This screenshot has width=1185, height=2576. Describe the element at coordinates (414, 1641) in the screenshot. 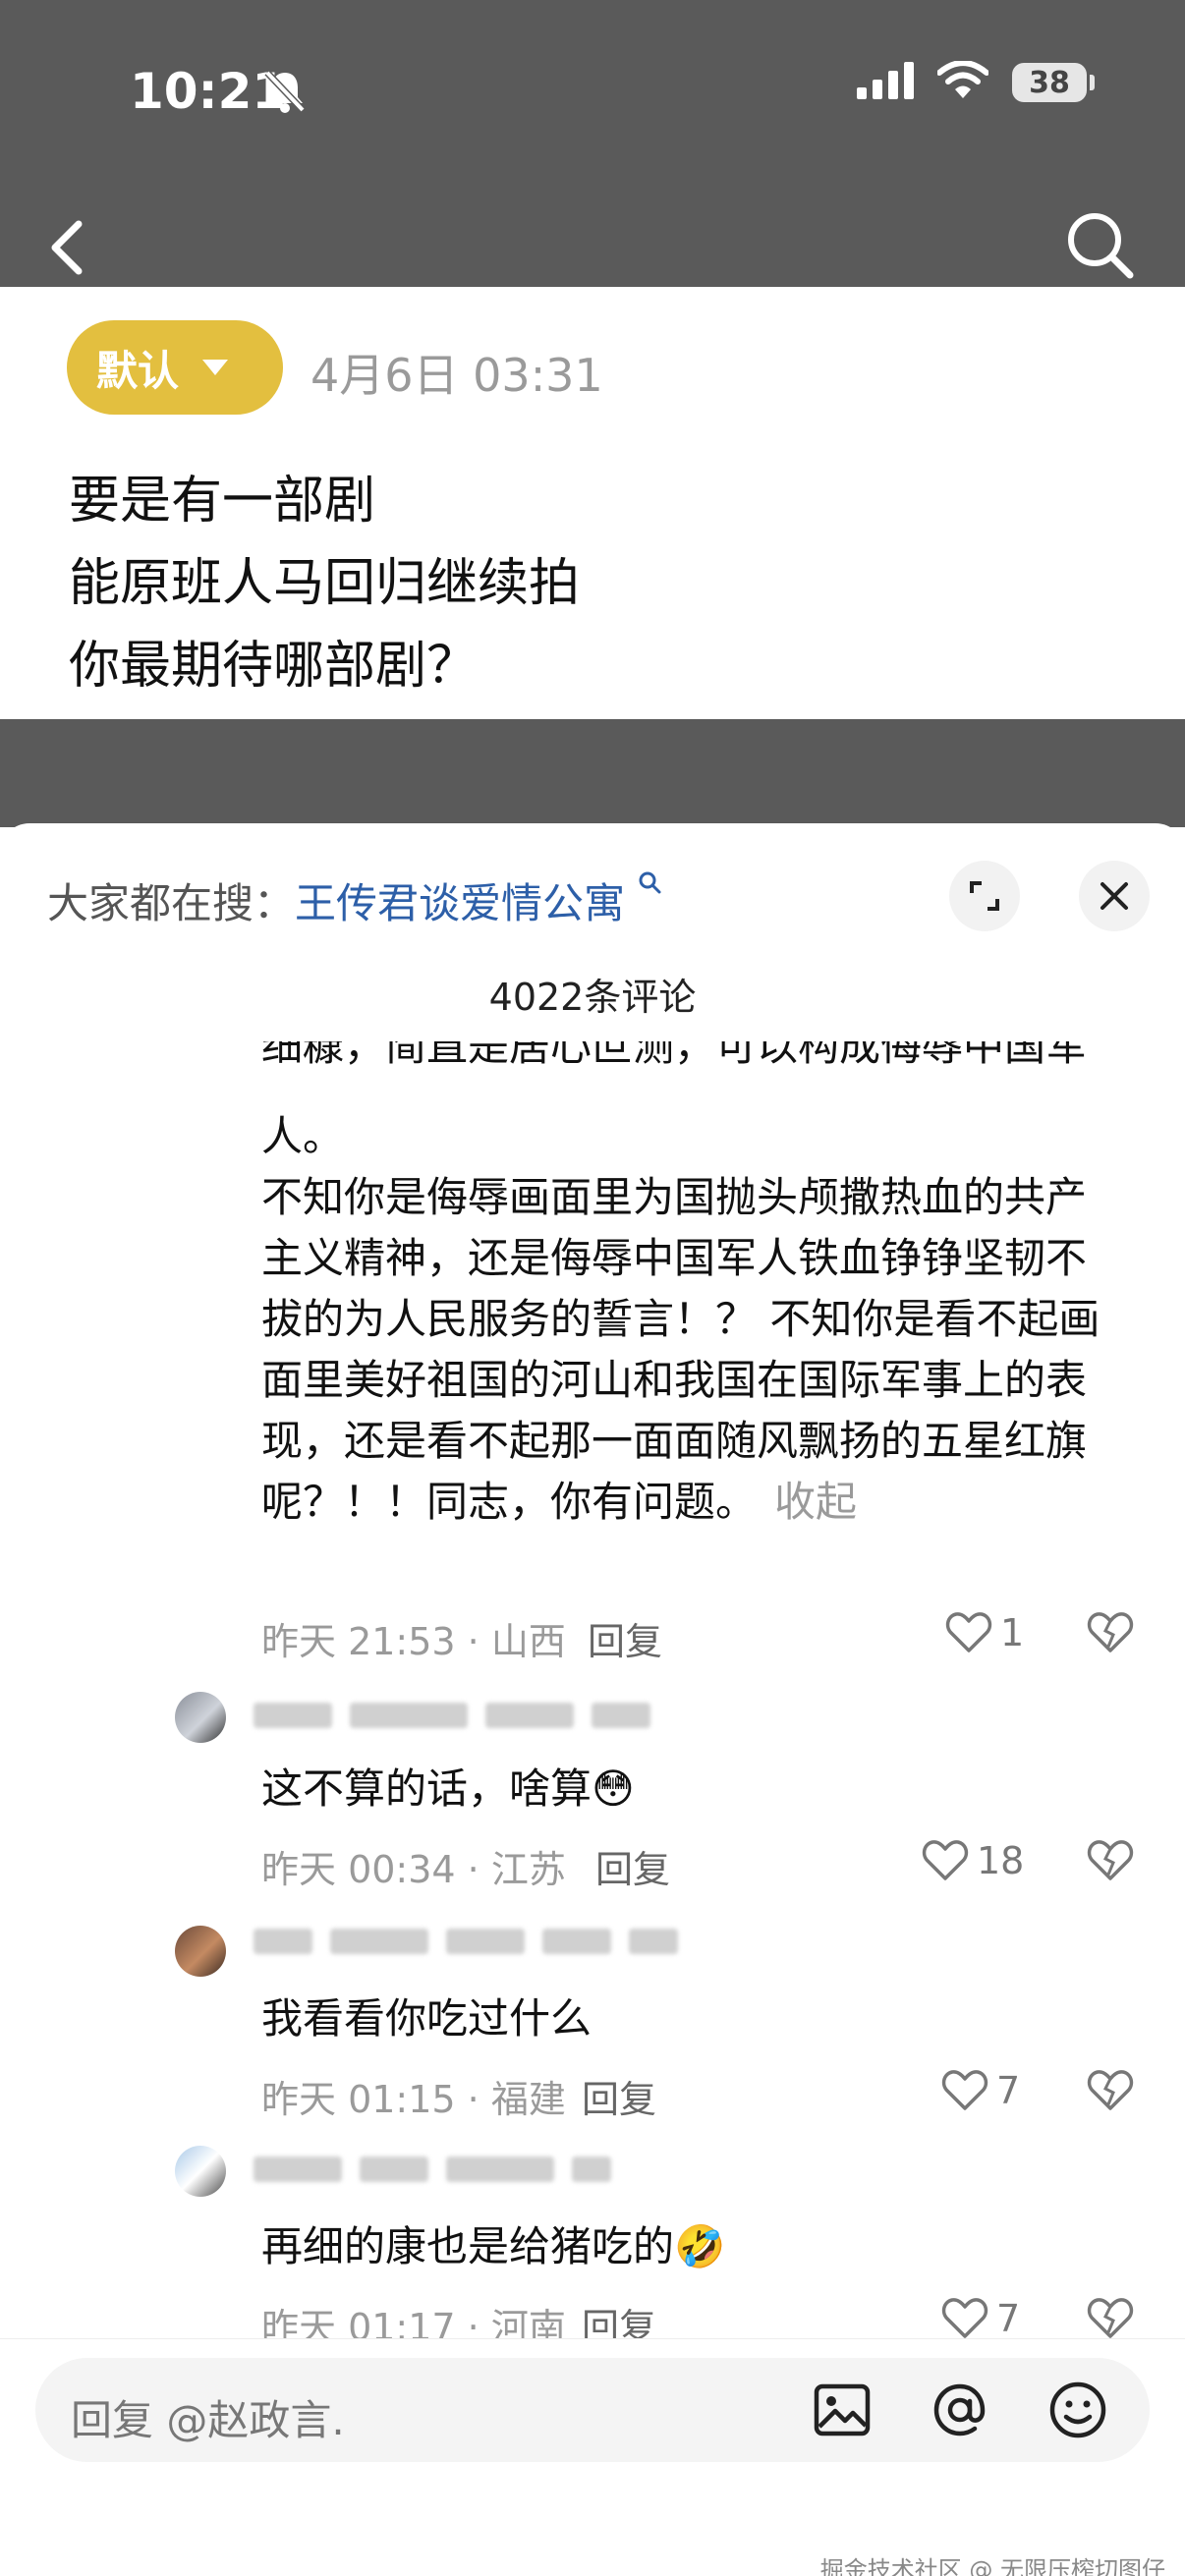

I see `comment-meta: 昨天 21:53 · 山西` at that location.